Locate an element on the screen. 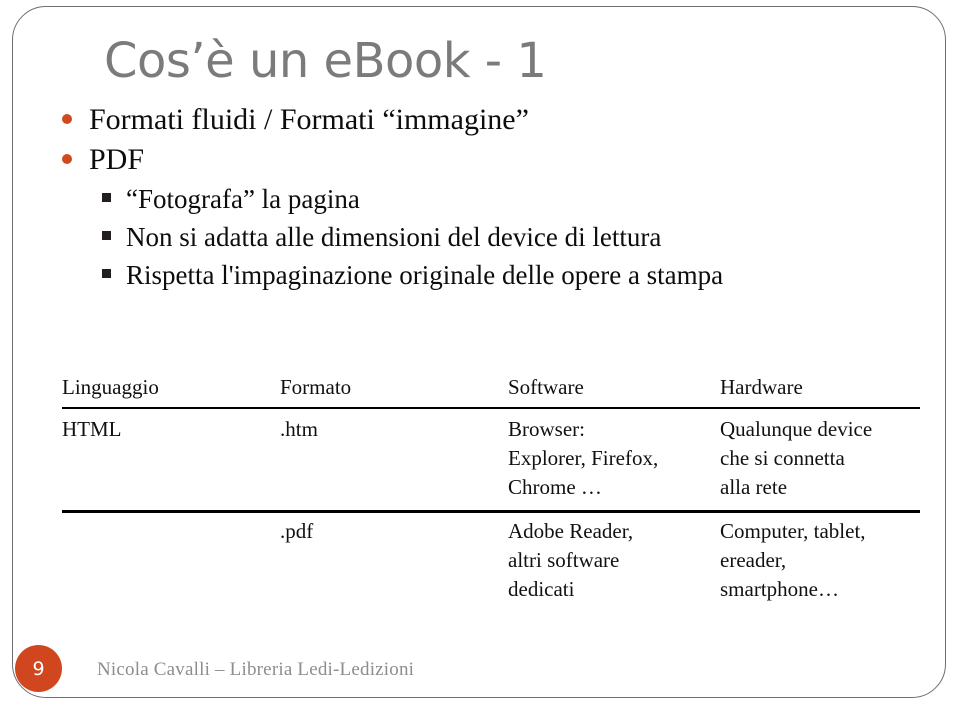  cell-line: che si connetta is located at coordinates (782, 458).